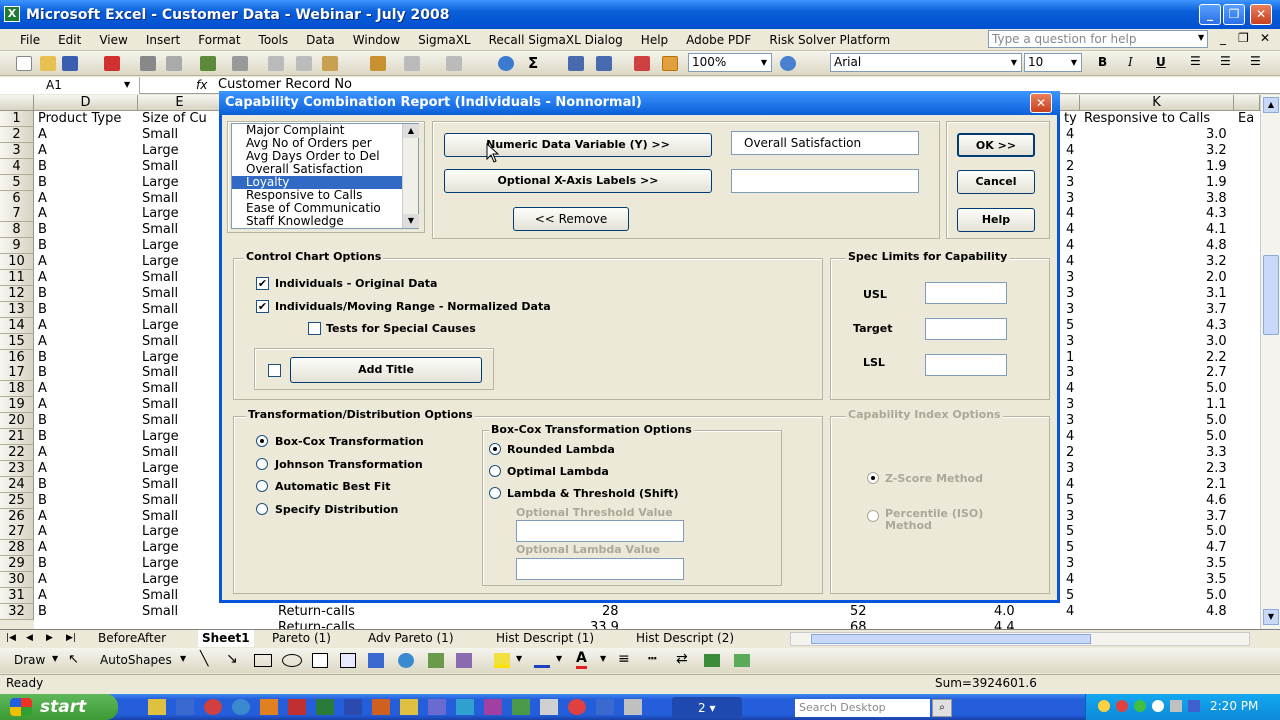 This screenshot has height=720, width=1280. Describe the element at coordinates (603, 658) in the screenshot. I see `font-color-dropdown-icon: ▼` at that location.